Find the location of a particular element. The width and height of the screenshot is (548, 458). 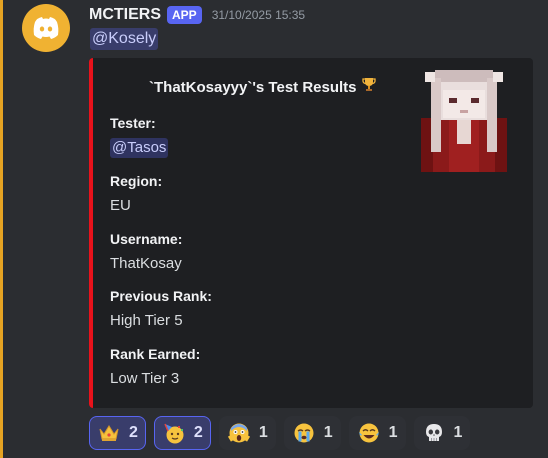

field-name: Previous Rank: is located at coordinates (161, 296).